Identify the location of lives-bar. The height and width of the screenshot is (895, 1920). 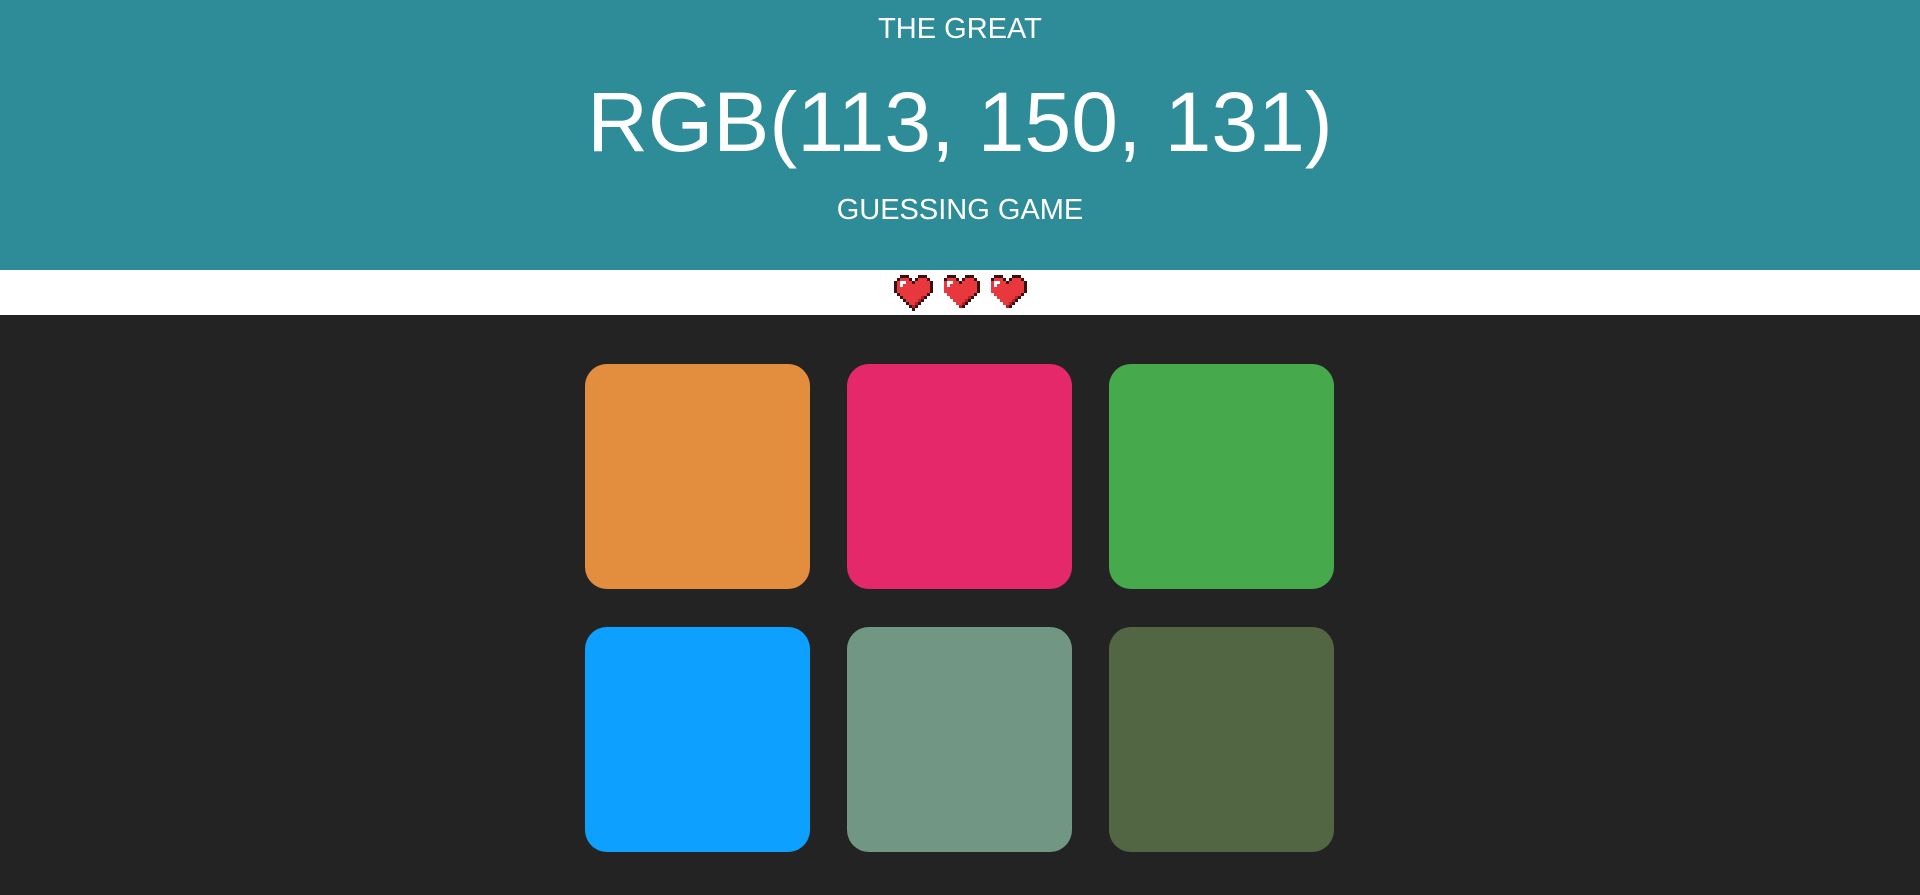
(960, 292).